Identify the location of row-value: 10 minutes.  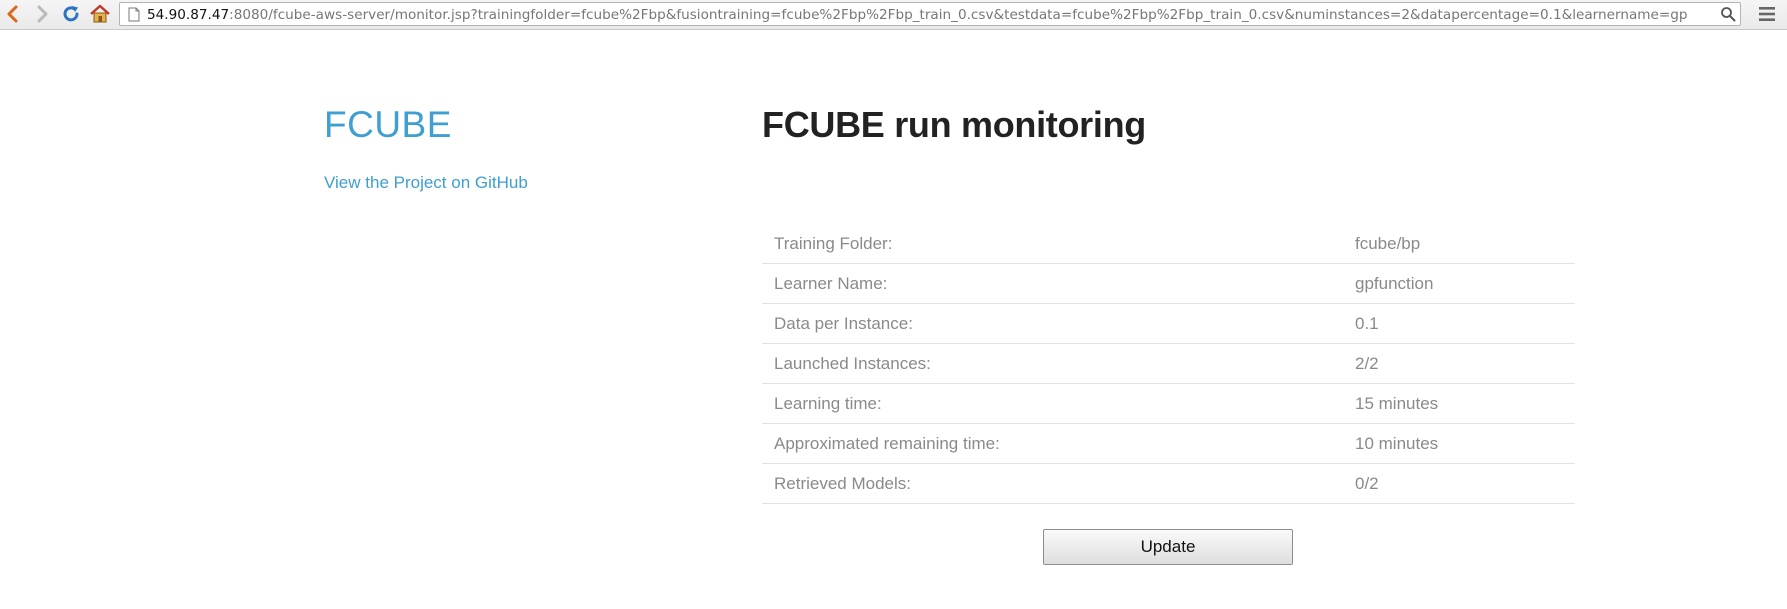
(1459, 443).